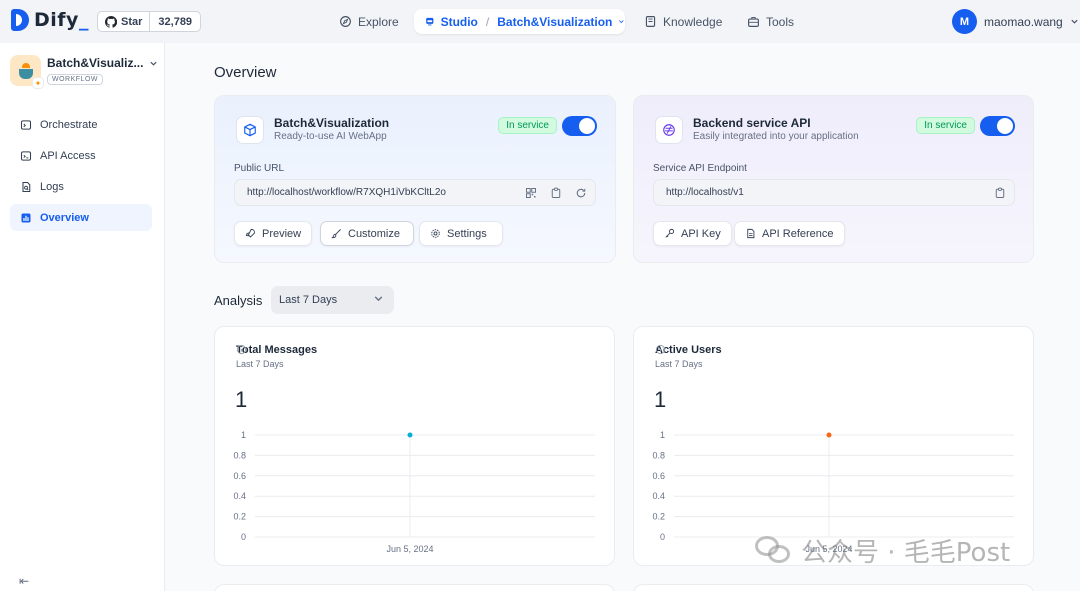 Image resolution: width=1080 pixels, height=591 pixels. I want to click on nav-explore: Explore, so click(369, 21).